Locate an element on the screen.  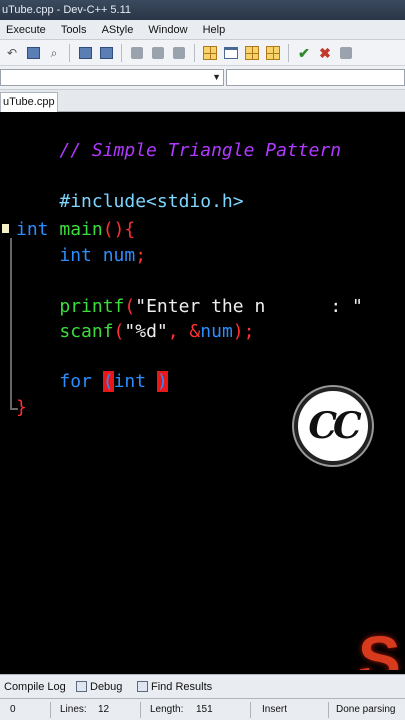
function-main: main is located at coordinates (81, 229).